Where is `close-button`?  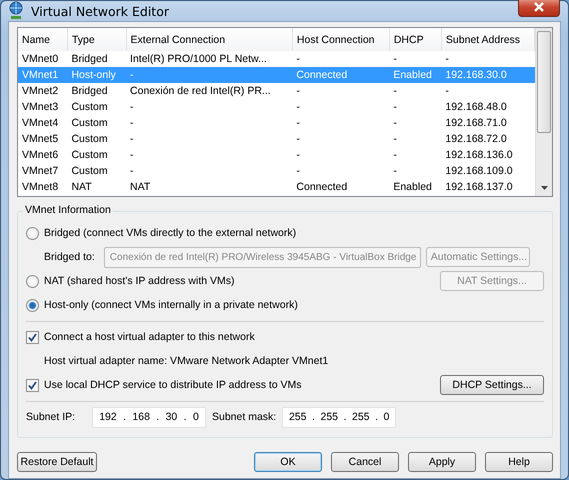
close-button is located at coordinates (539, 8).